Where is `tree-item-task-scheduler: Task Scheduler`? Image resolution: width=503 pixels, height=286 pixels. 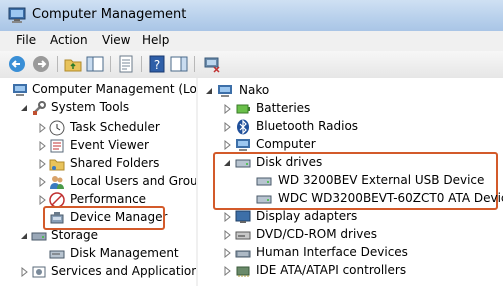
tree-item-task-scheduler: Task Scheduler is located at coordinates (98, 128).